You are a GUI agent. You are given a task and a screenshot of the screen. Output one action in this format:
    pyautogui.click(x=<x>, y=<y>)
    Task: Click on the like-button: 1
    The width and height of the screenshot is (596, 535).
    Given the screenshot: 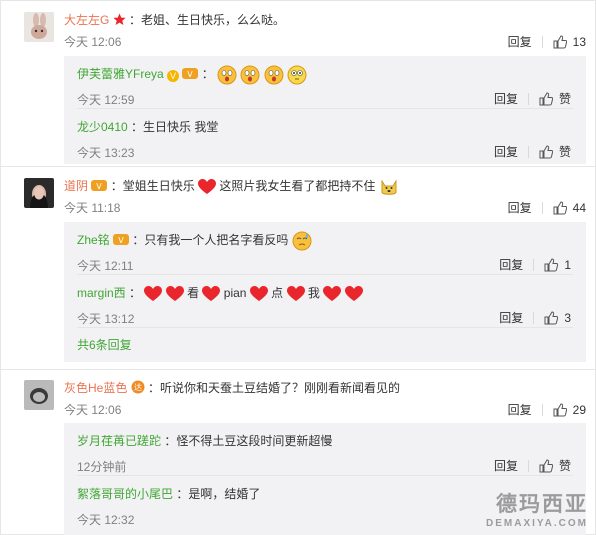 What is the action you would take?
    pyautogui.click(x=557, y=265)
    